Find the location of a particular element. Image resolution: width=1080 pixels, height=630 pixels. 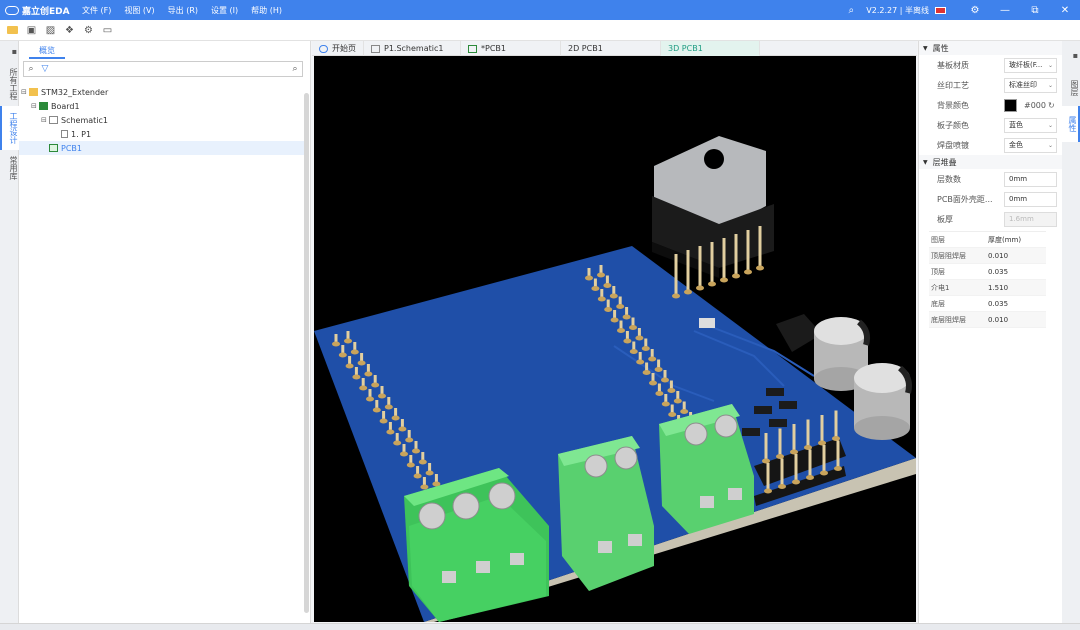

board-icon is located at coordinates (43, 106).